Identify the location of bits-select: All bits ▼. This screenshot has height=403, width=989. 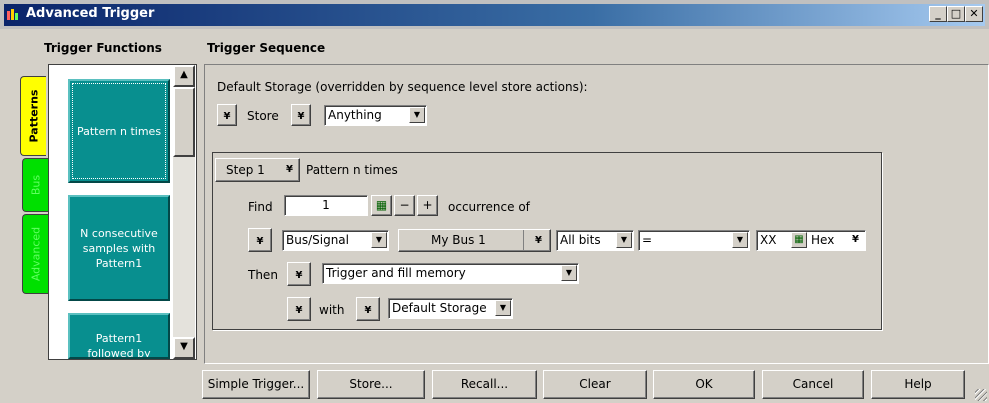
(595, 240).